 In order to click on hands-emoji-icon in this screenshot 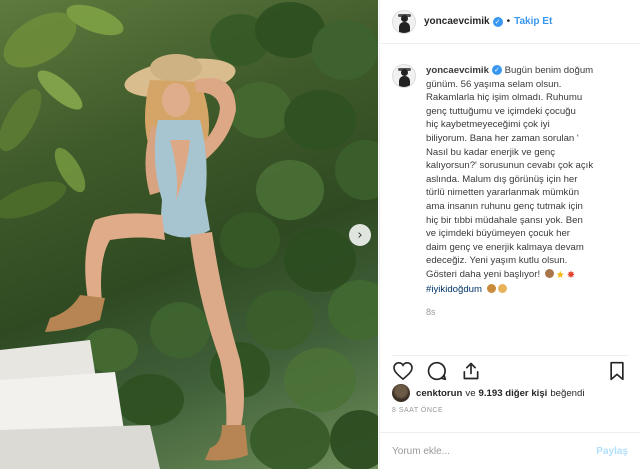, I will do `click(502, 288)`.